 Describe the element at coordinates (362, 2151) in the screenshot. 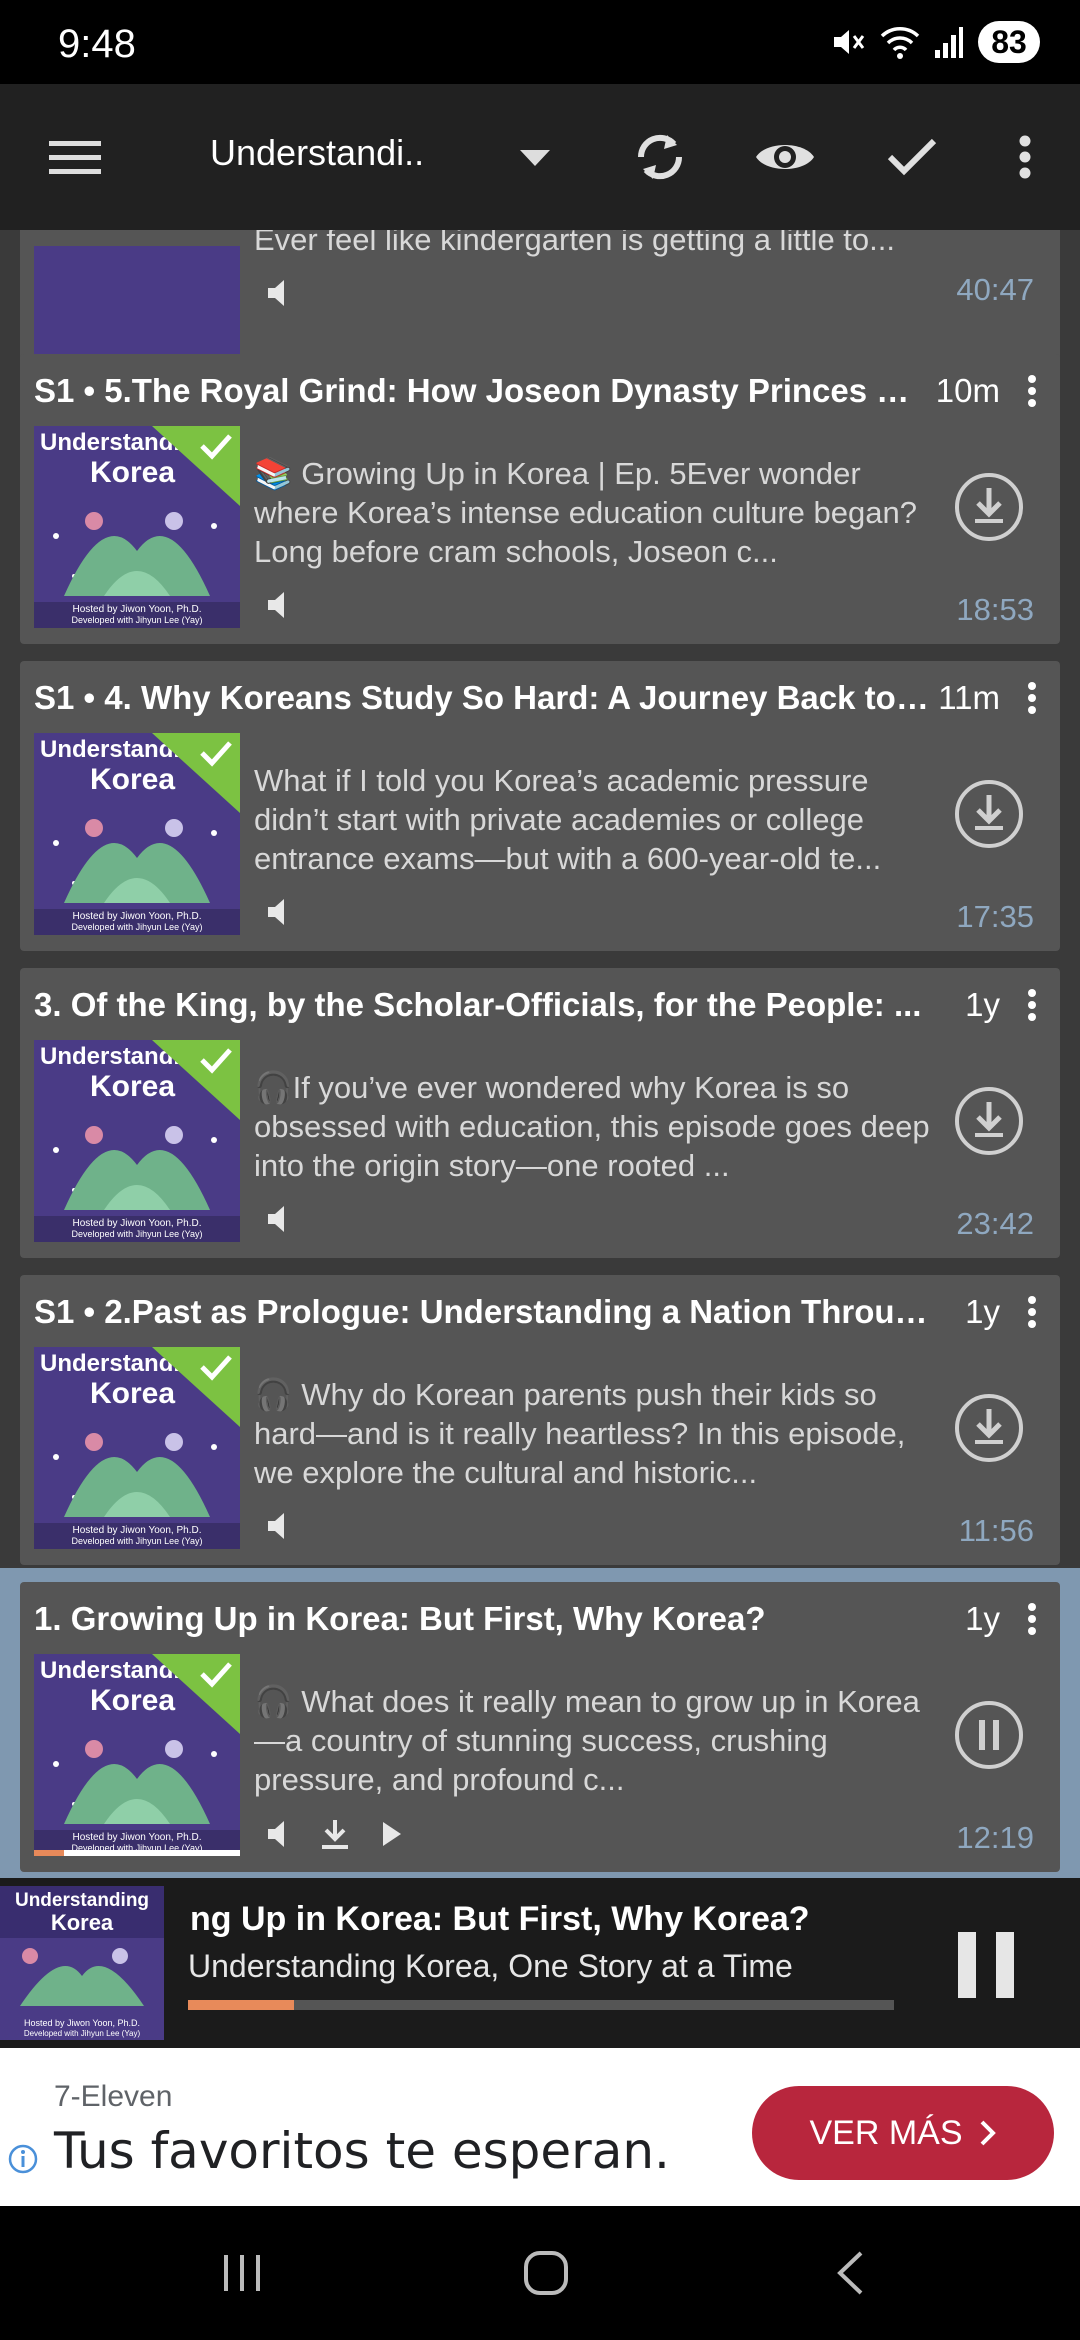

I see `ad-headline: Tus favoritos te esperan.` at that location.